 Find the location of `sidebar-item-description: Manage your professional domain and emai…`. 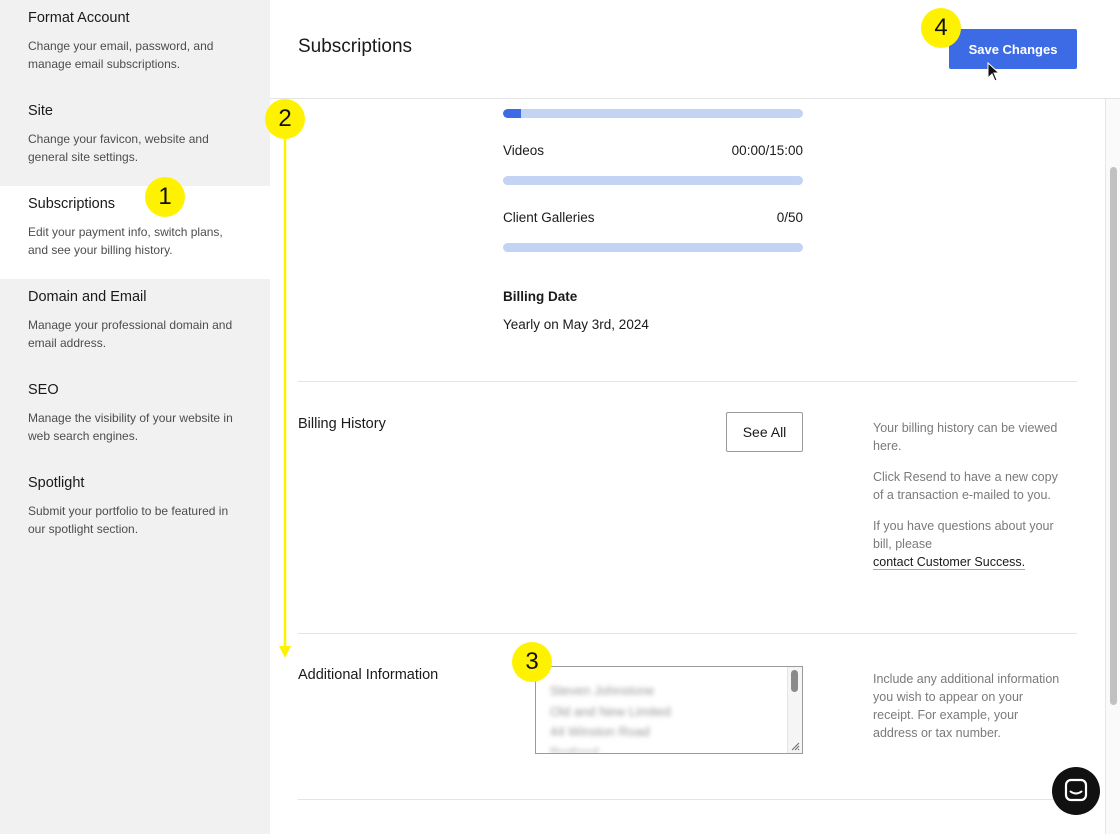

sidebar-item-description: Manage your professional domain and emai… is located at coordinates (130, 334).